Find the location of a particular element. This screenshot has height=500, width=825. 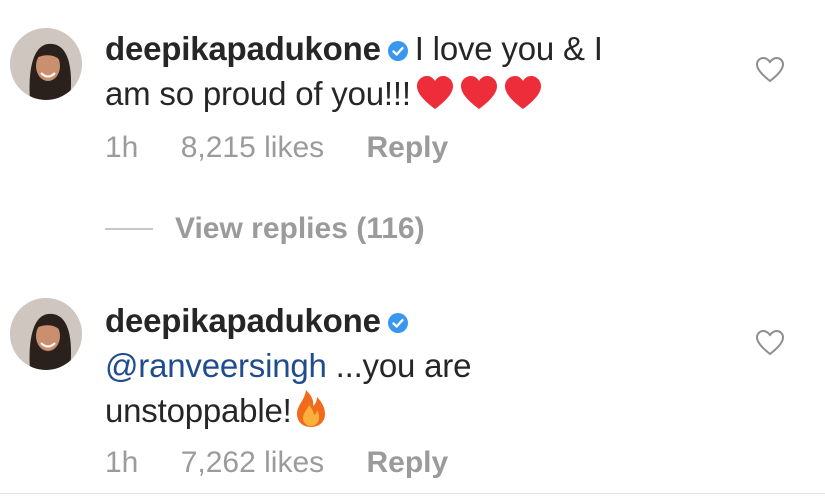

likes-count: 7,262 likes is located at coordinates (252, 462).